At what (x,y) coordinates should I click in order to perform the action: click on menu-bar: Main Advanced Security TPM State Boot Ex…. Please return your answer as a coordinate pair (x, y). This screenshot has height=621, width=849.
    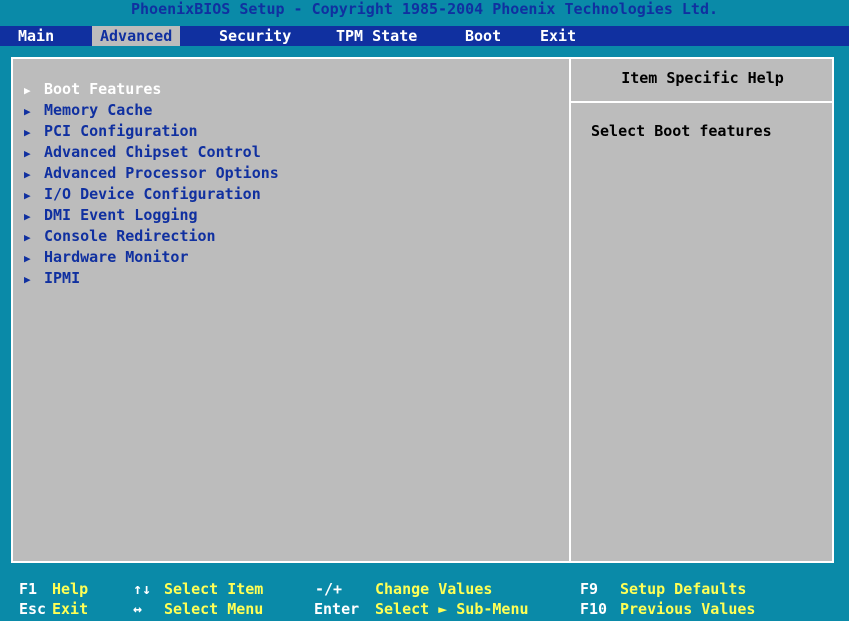
    Looking at the image, I should click on (424, 36).